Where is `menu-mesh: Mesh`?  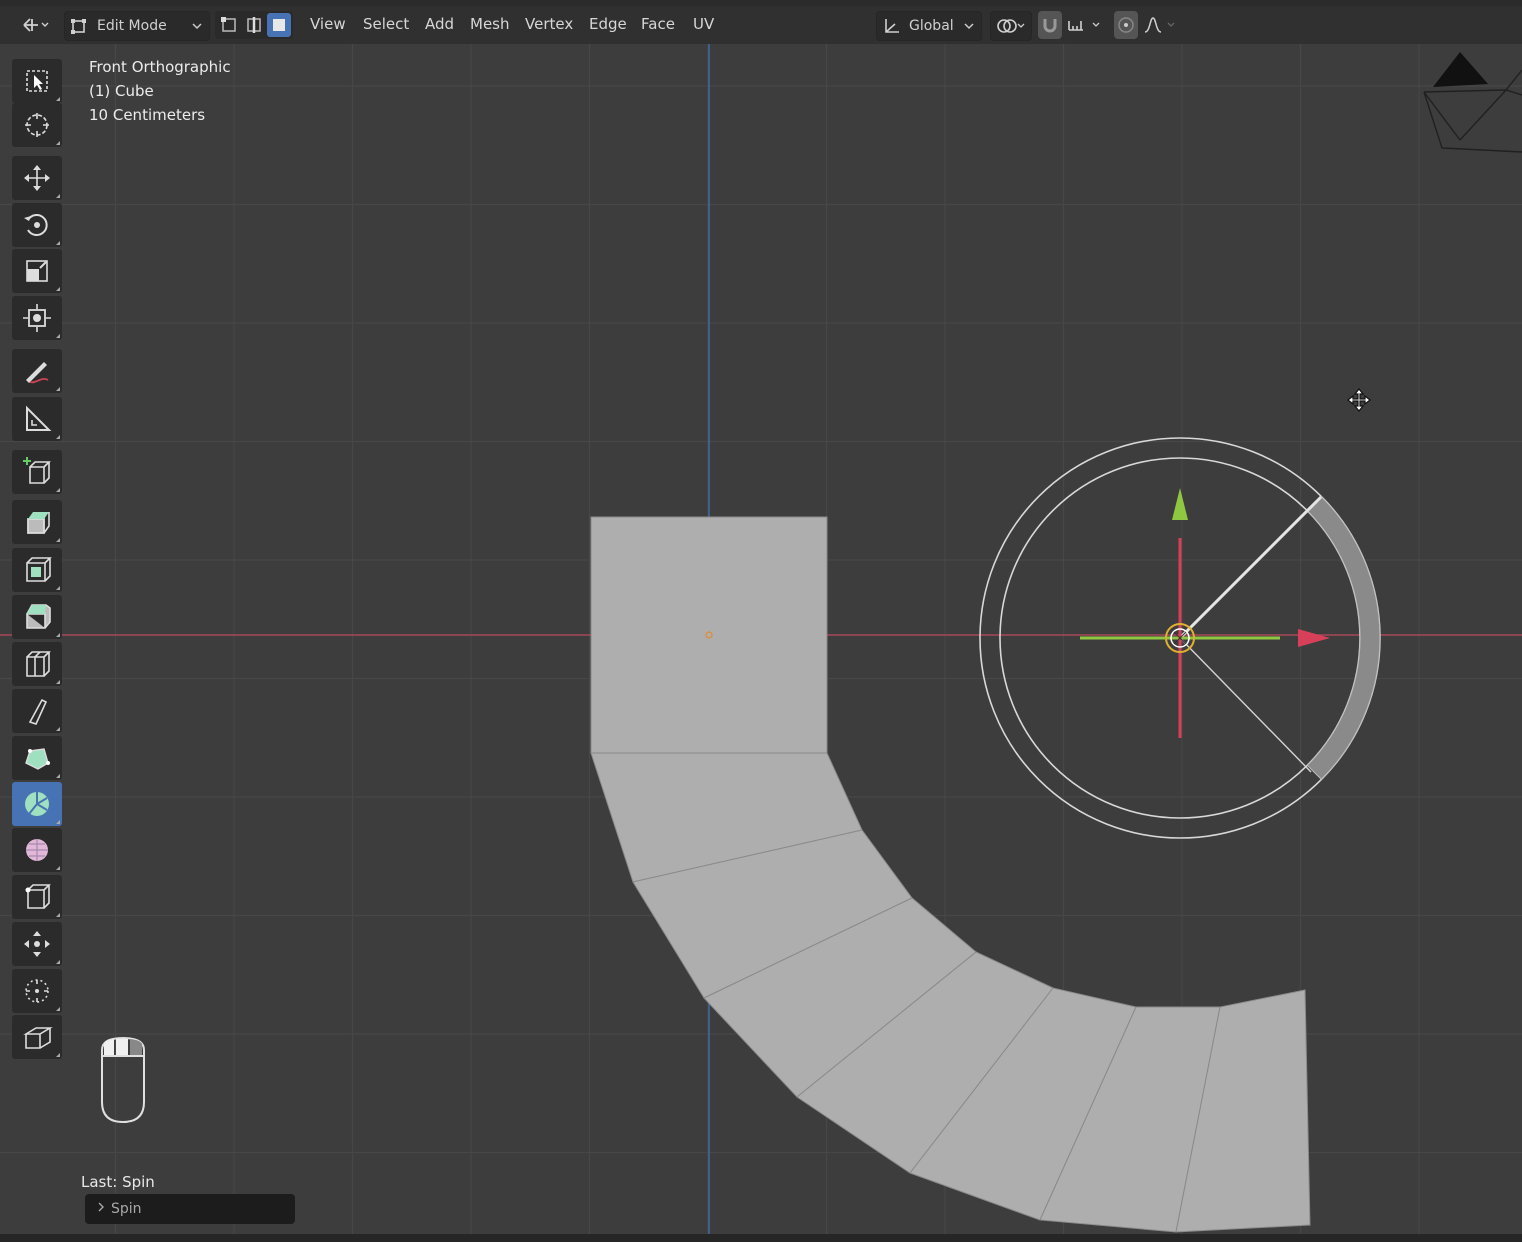 menu-mesh: Mesh is located at coordinates (490, 24).